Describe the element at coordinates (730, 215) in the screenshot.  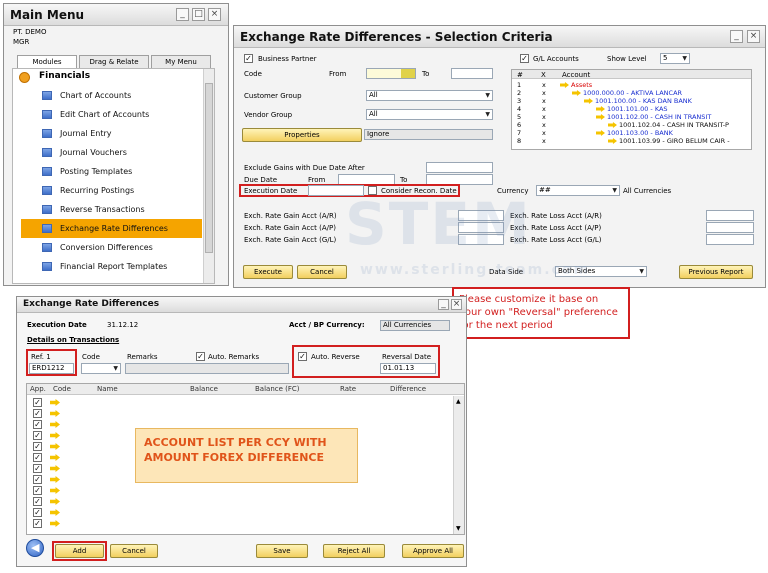
I see `loss-ar-input` at that location.